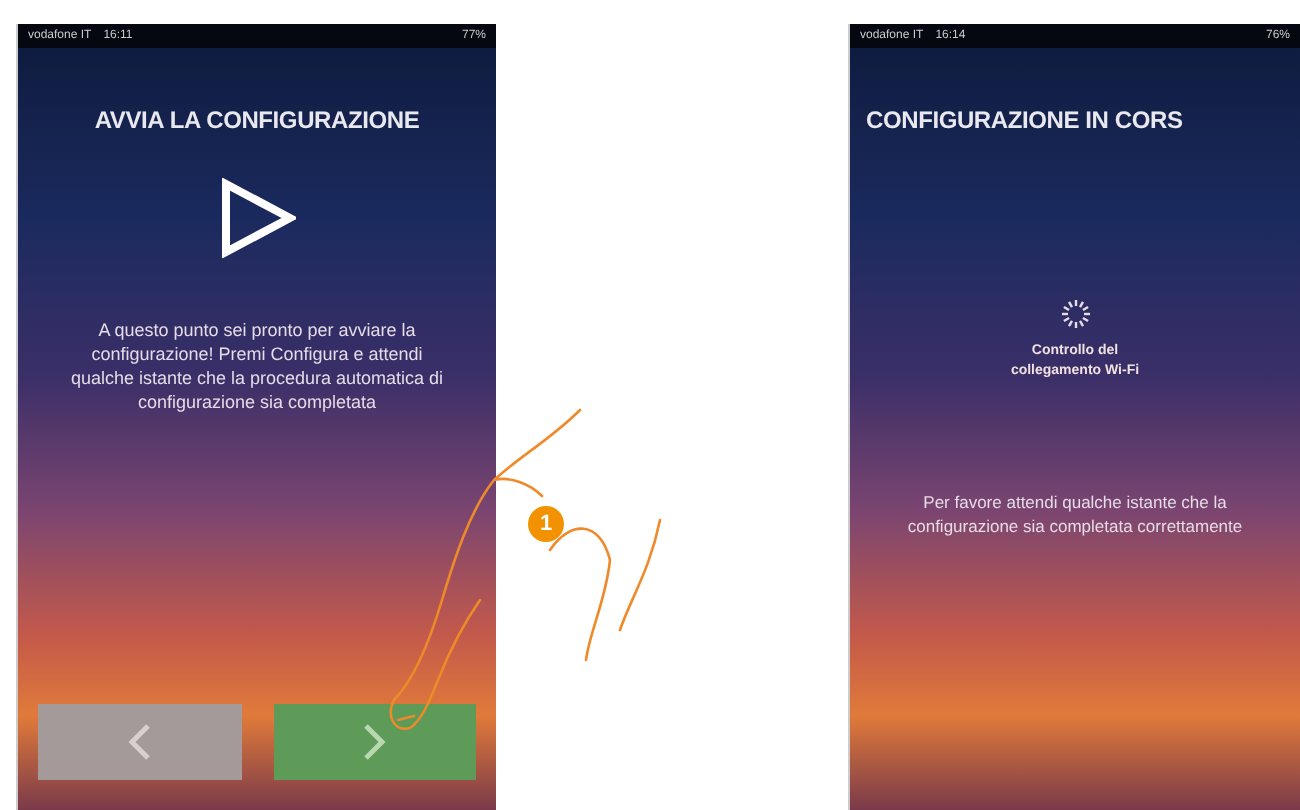 This screenshot has width=1300, height=810. I want to click on chevron-left-icon, so click(139, 742).